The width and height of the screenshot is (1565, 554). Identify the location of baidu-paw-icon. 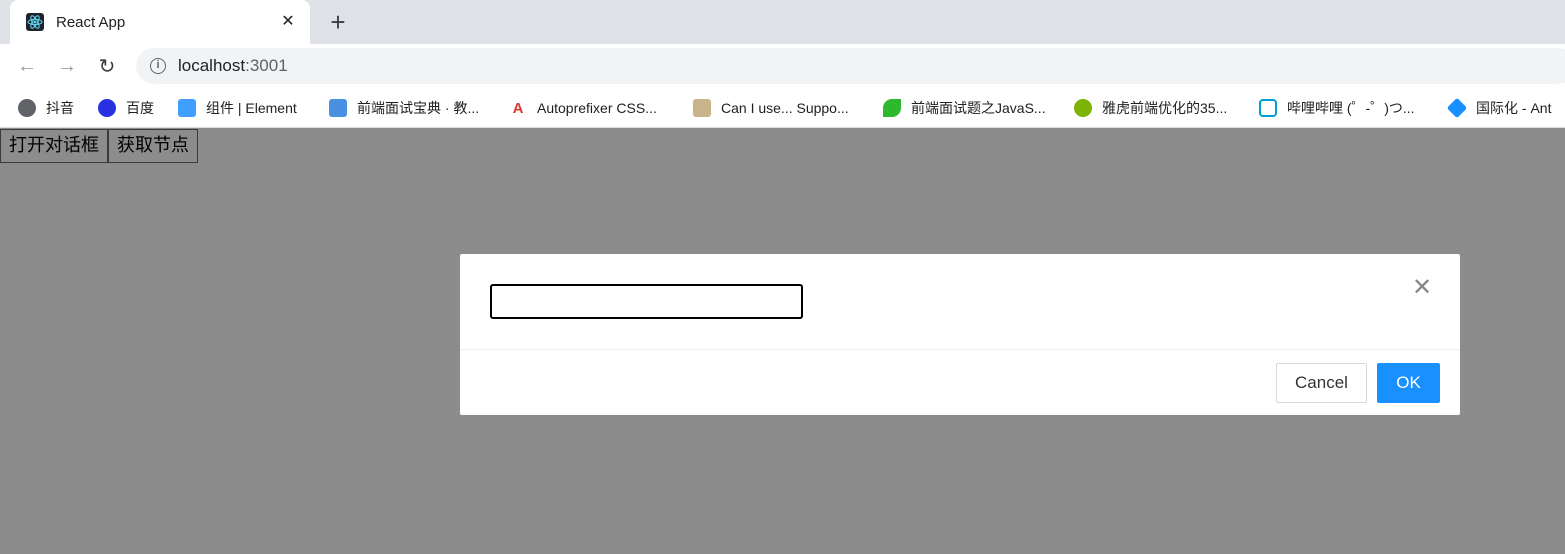
(107, 108).